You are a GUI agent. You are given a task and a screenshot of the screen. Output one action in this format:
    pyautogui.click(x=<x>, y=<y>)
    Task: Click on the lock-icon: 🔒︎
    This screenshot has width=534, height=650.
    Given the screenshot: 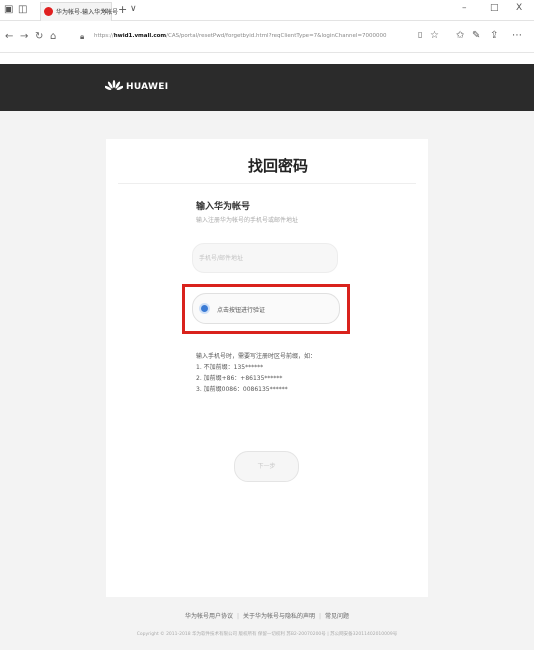 What is the action you would take?
    pyautogui.click(x=82, y=36)
    